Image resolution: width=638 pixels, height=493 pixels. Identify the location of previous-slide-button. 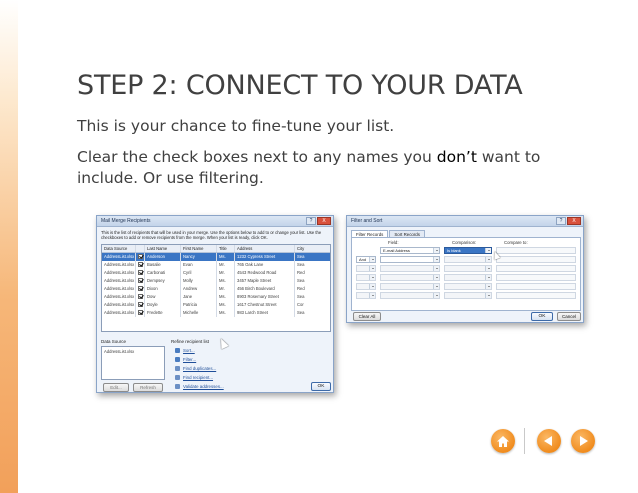
(549, 441).